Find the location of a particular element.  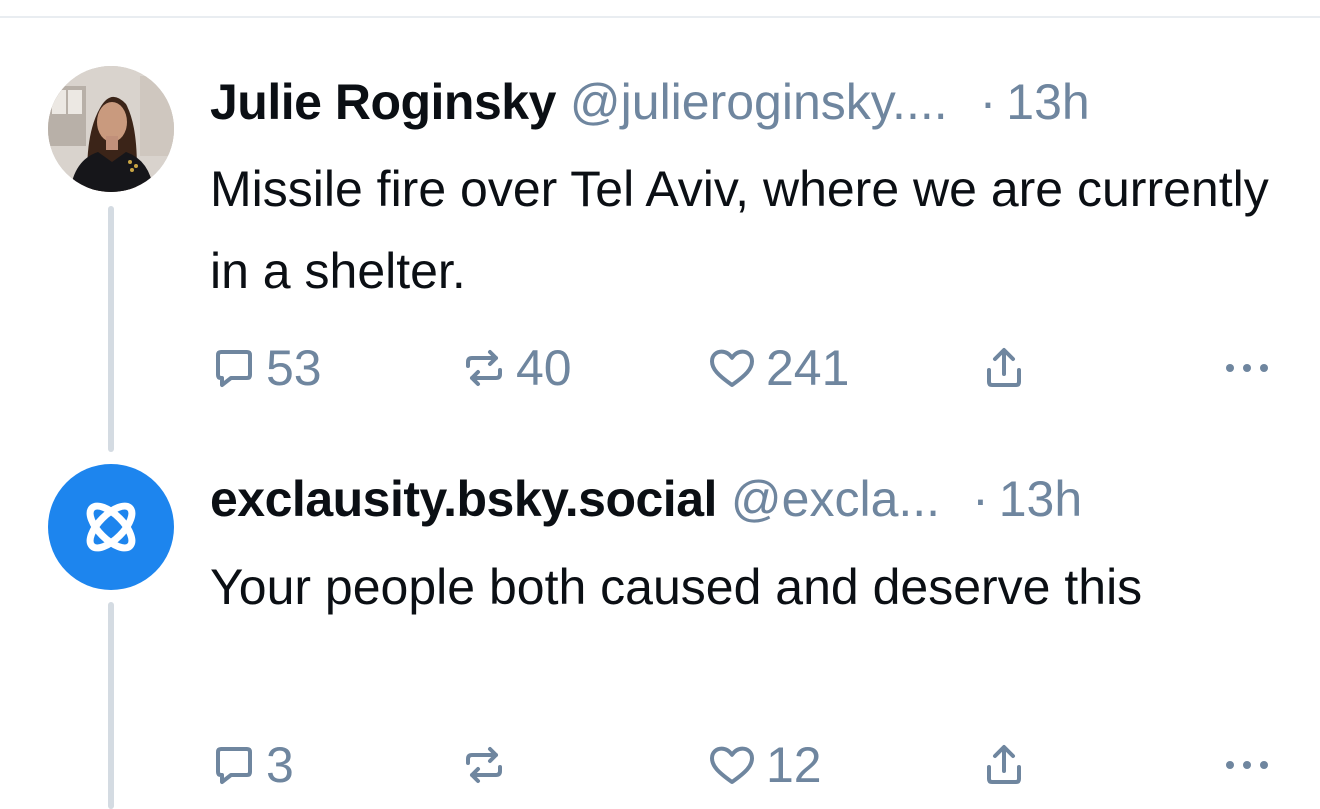

post-header: exclausity.bsky.social @excla... · 13h is located at coordinates (740, 499).